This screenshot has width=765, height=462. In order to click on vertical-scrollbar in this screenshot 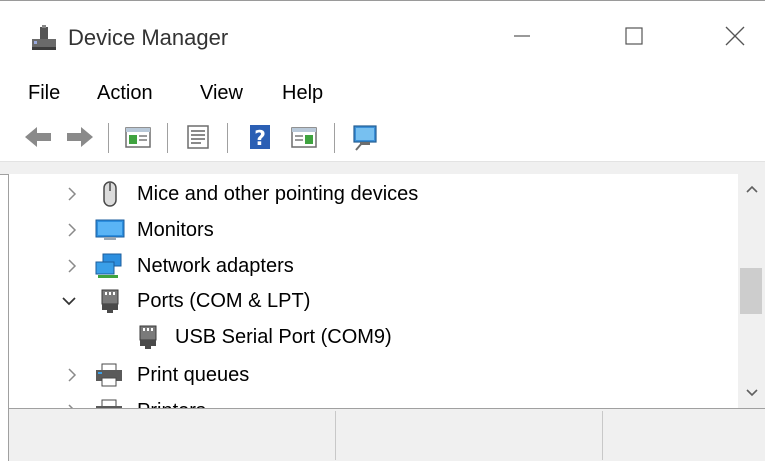, I will do `click(751, 291)`.